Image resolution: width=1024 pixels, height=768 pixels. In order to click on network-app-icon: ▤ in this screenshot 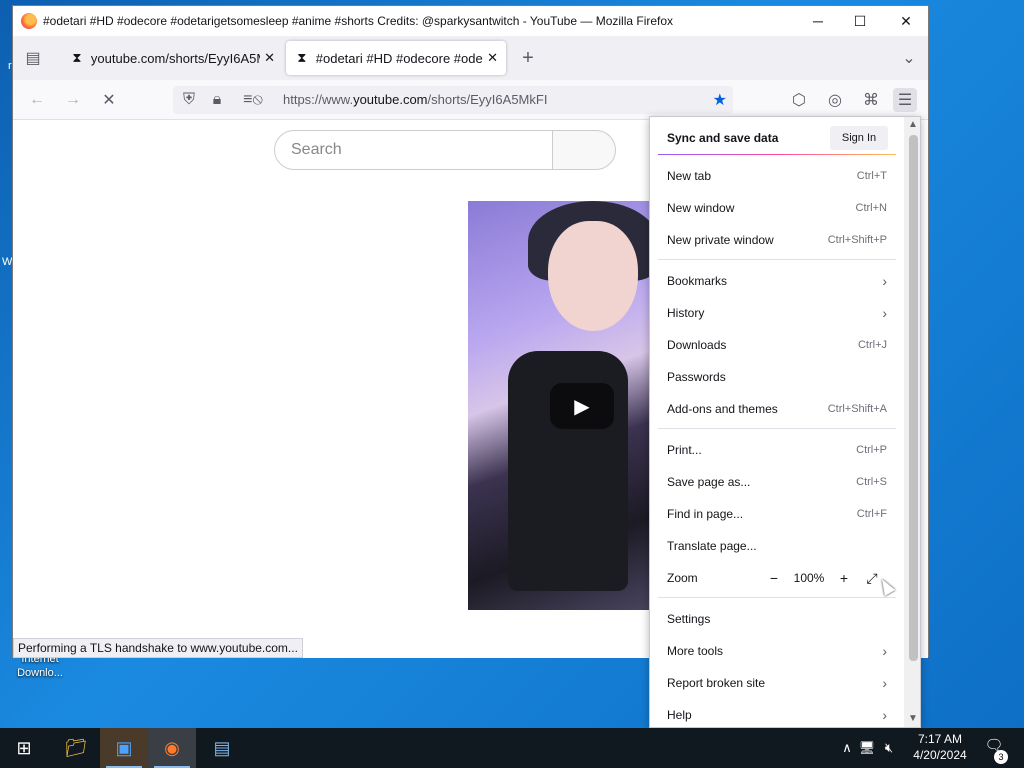, I will do `click(222, 748)`.